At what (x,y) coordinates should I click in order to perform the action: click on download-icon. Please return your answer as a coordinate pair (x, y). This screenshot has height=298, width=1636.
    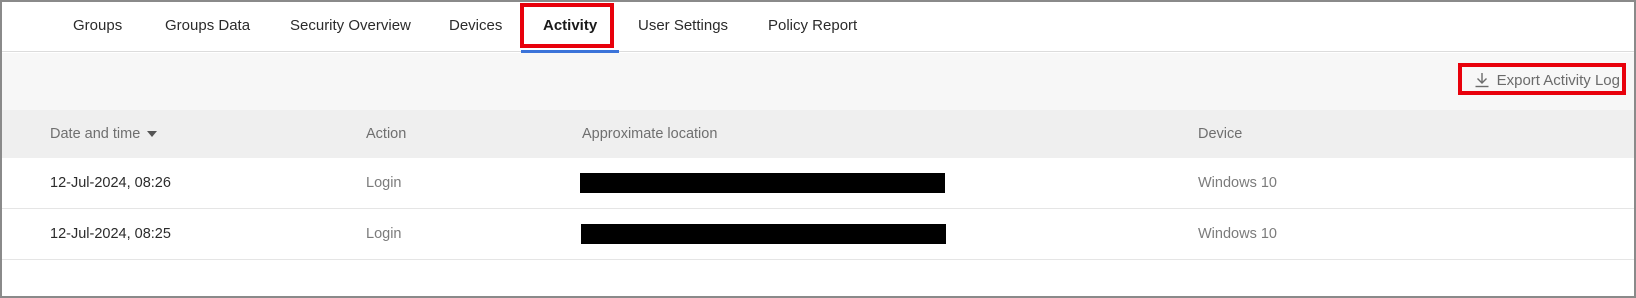
    Looking at the image, I should click on (1482, 80).